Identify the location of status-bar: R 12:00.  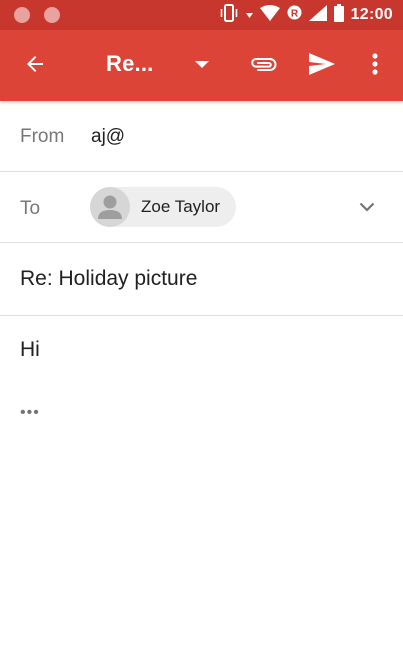
(201, 15).